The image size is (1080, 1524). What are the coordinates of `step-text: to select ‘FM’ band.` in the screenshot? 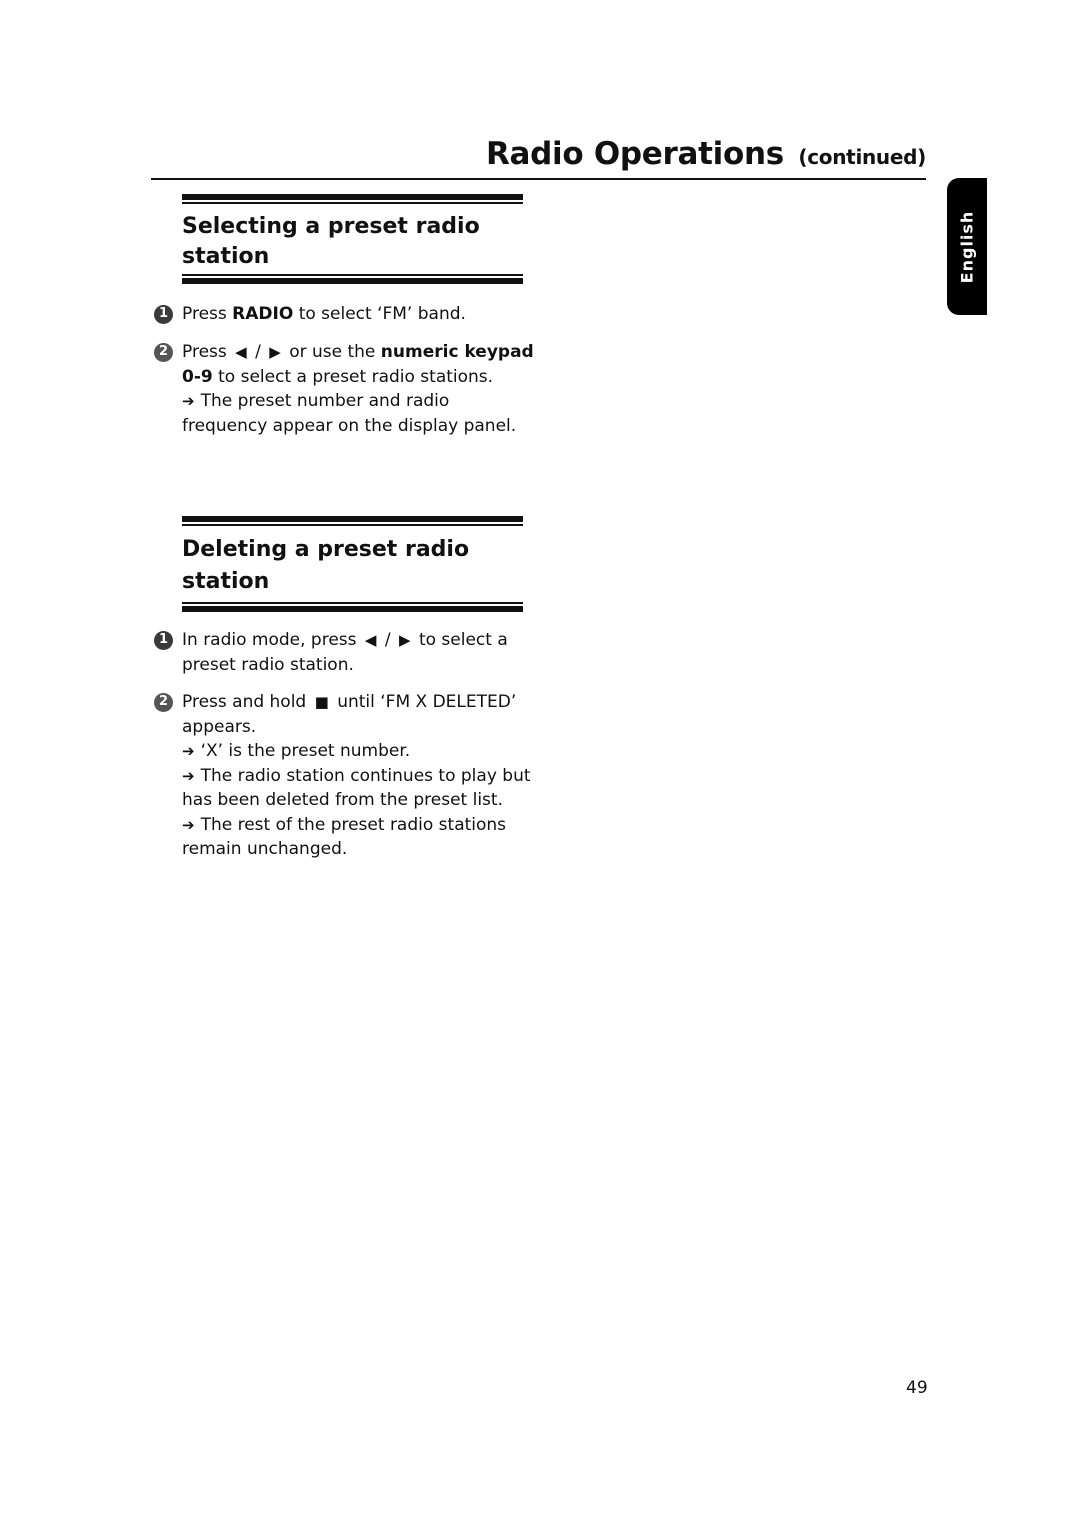 It's located at (379, 314).